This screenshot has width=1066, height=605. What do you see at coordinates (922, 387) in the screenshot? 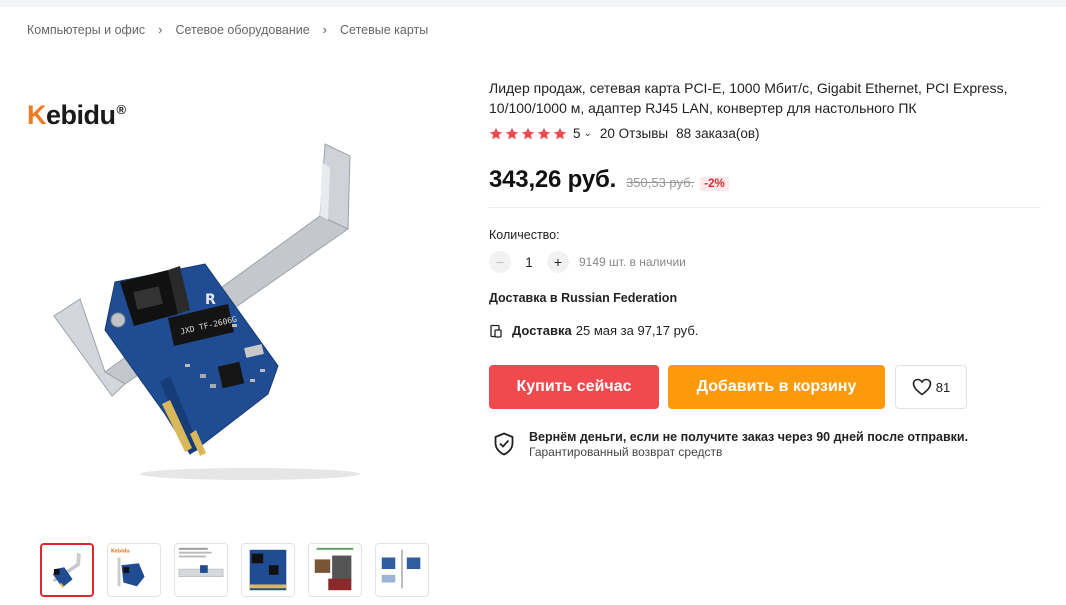
I see `heart-icon` at bounding box center [922, 387].